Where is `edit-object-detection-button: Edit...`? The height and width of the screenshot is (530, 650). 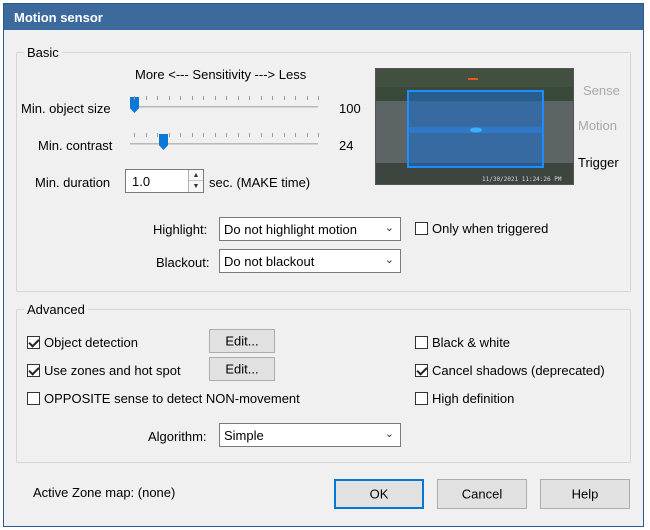
edit-object-detection-button: Edit... is located at coordinates (242, 341).